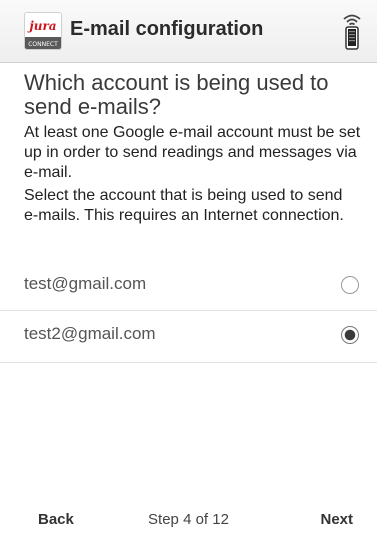  Describe the element at coordinates (350, 285) in the screenshot. I see `radio-button-unchecked` at that location.